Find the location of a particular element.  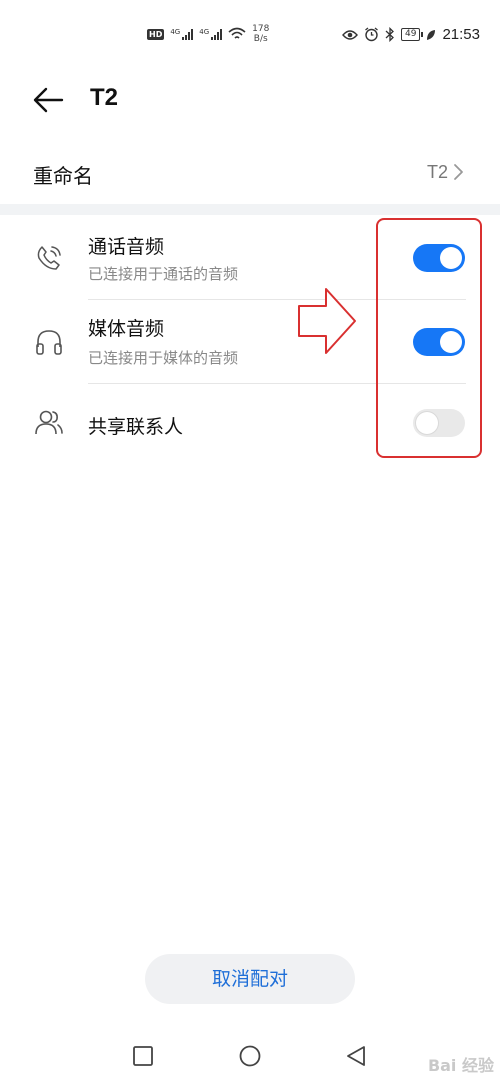

unpair-button: 取消配对 is located at coordinates (250, 979).